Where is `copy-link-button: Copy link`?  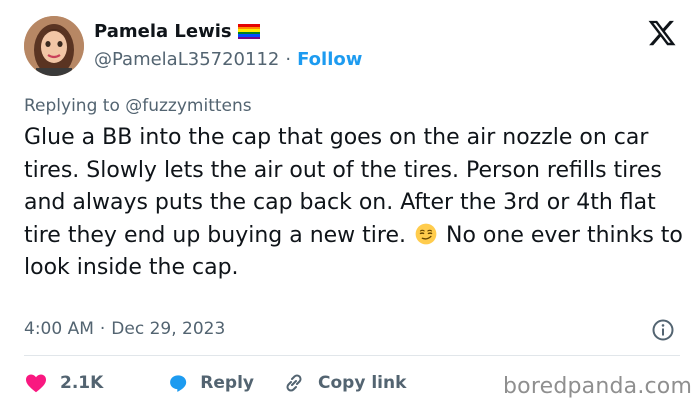 copy-link-button: Copy link is located at coordinates (344, 383).